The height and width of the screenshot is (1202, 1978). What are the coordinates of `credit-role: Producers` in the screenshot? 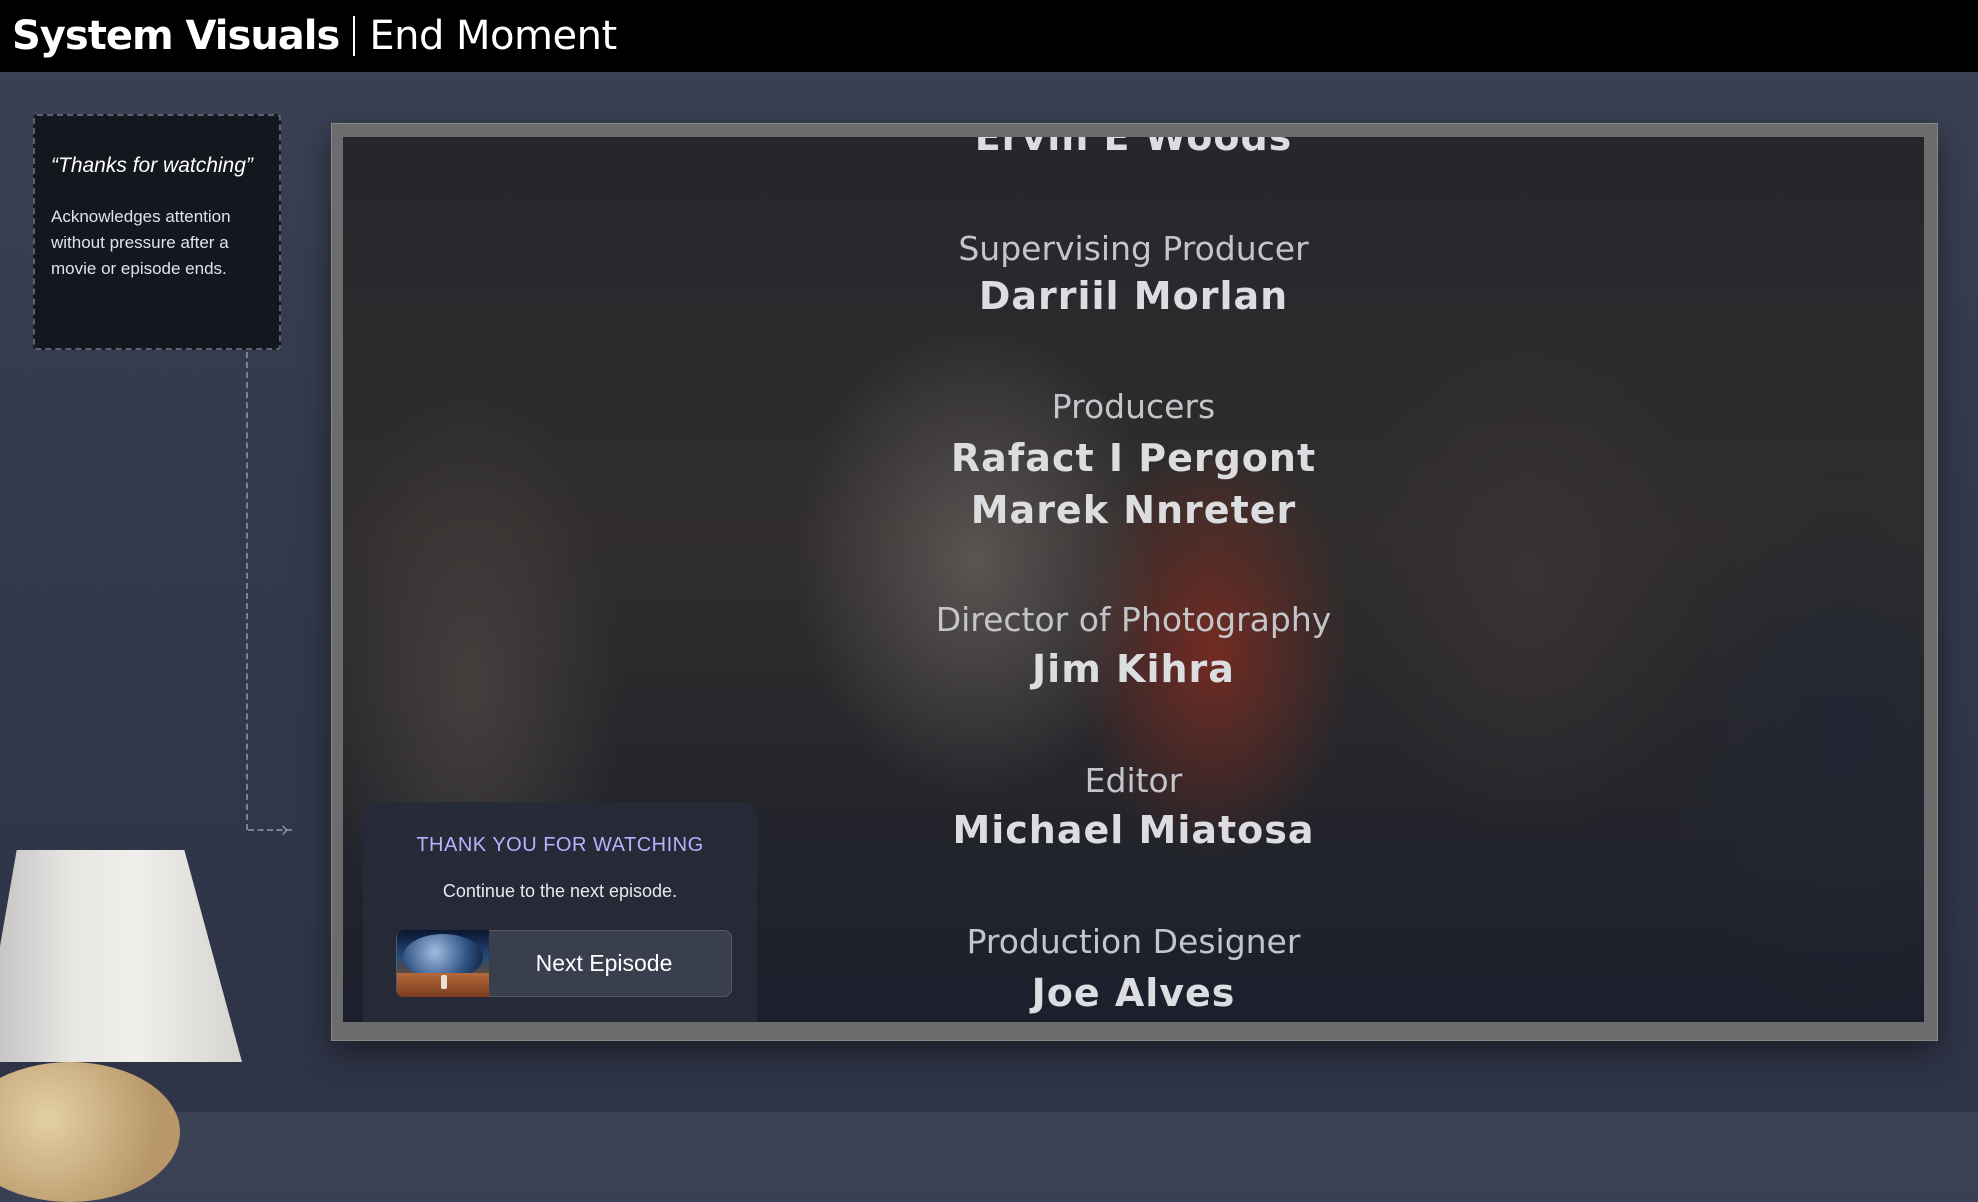 It's located at (1133, 406).